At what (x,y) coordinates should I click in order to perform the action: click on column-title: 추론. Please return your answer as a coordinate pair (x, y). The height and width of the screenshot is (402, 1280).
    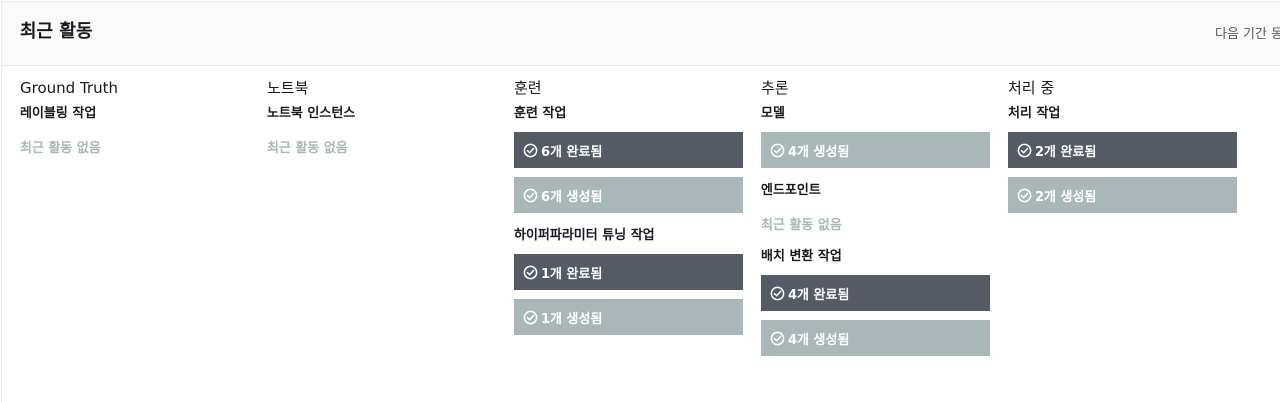
    Looking at the image, I should click on (775, 88).